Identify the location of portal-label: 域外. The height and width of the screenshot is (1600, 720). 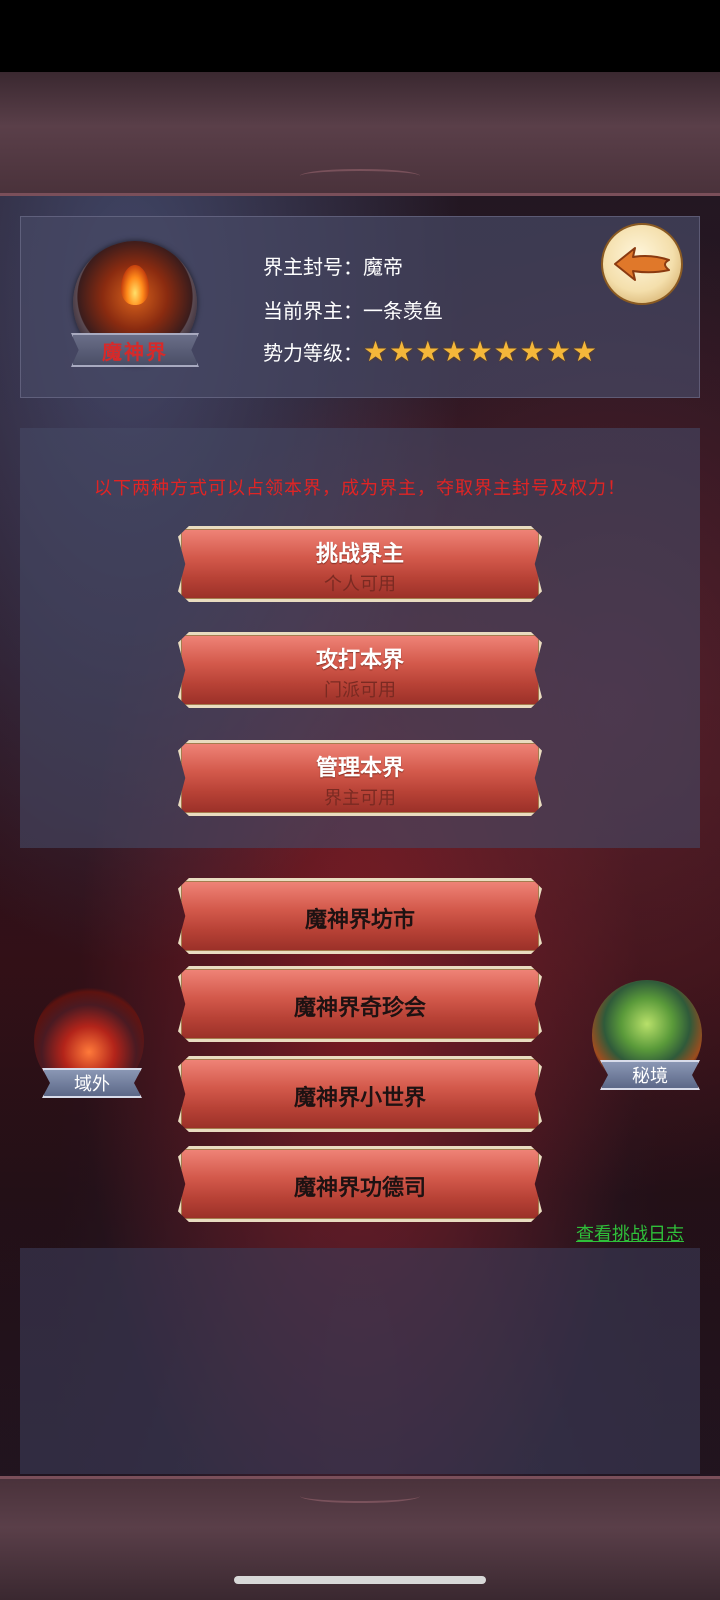
(92, 1083).